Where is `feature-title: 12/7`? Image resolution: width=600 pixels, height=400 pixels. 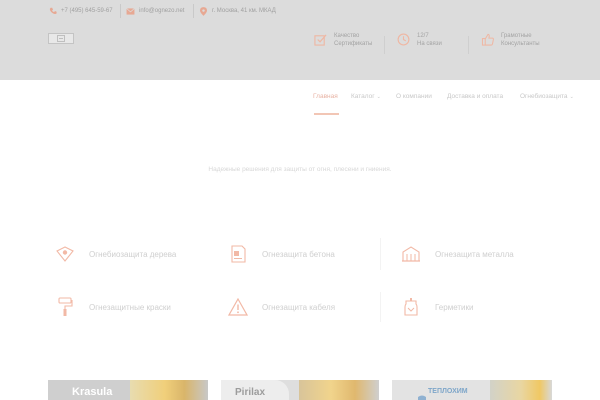
feature-title: 12/7 is located at coordinates (423, 36).